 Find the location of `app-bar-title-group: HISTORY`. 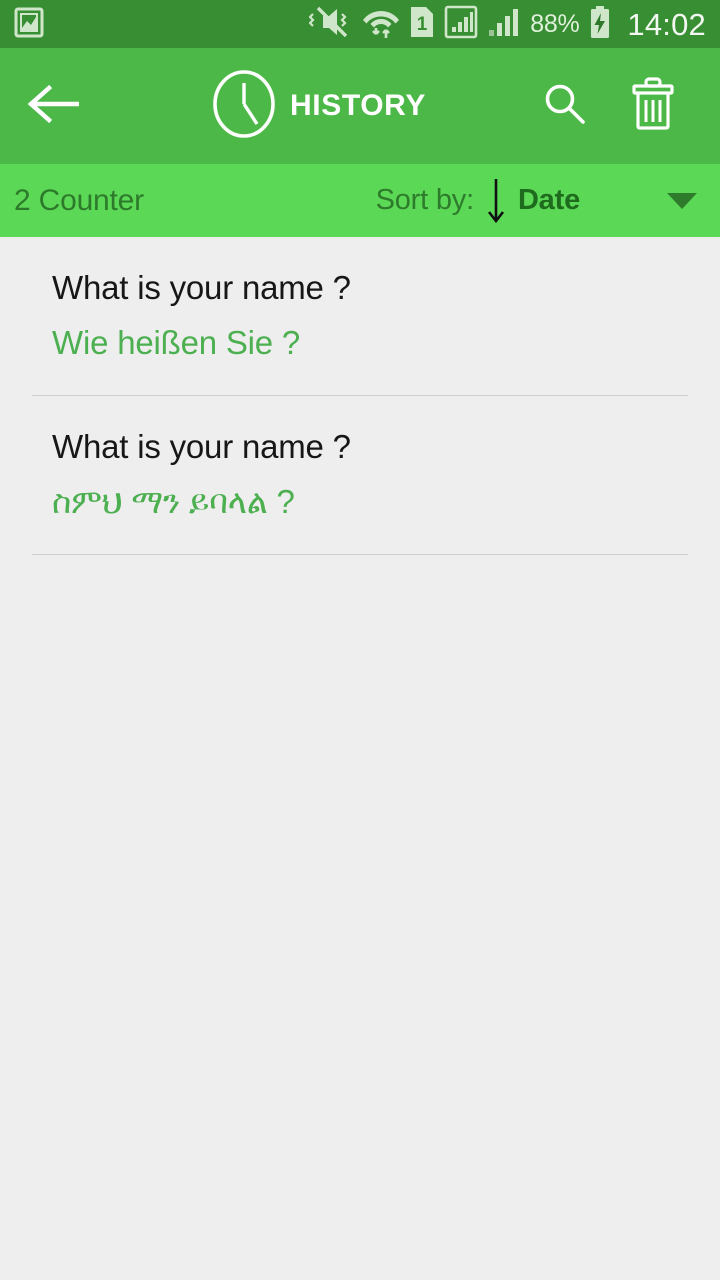

app-bar-title-group: HISTORY is located at coordinates (319, 106).